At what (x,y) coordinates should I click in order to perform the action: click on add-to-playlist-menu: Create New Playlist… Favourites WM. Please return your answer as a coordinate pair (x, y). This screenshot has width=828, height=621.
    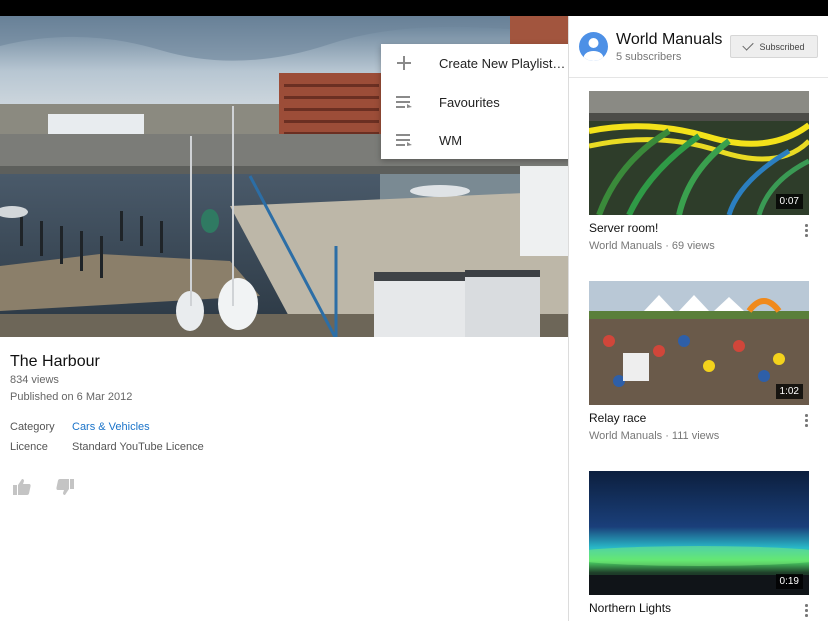
    Looking at the image, I should click on (476, 101).